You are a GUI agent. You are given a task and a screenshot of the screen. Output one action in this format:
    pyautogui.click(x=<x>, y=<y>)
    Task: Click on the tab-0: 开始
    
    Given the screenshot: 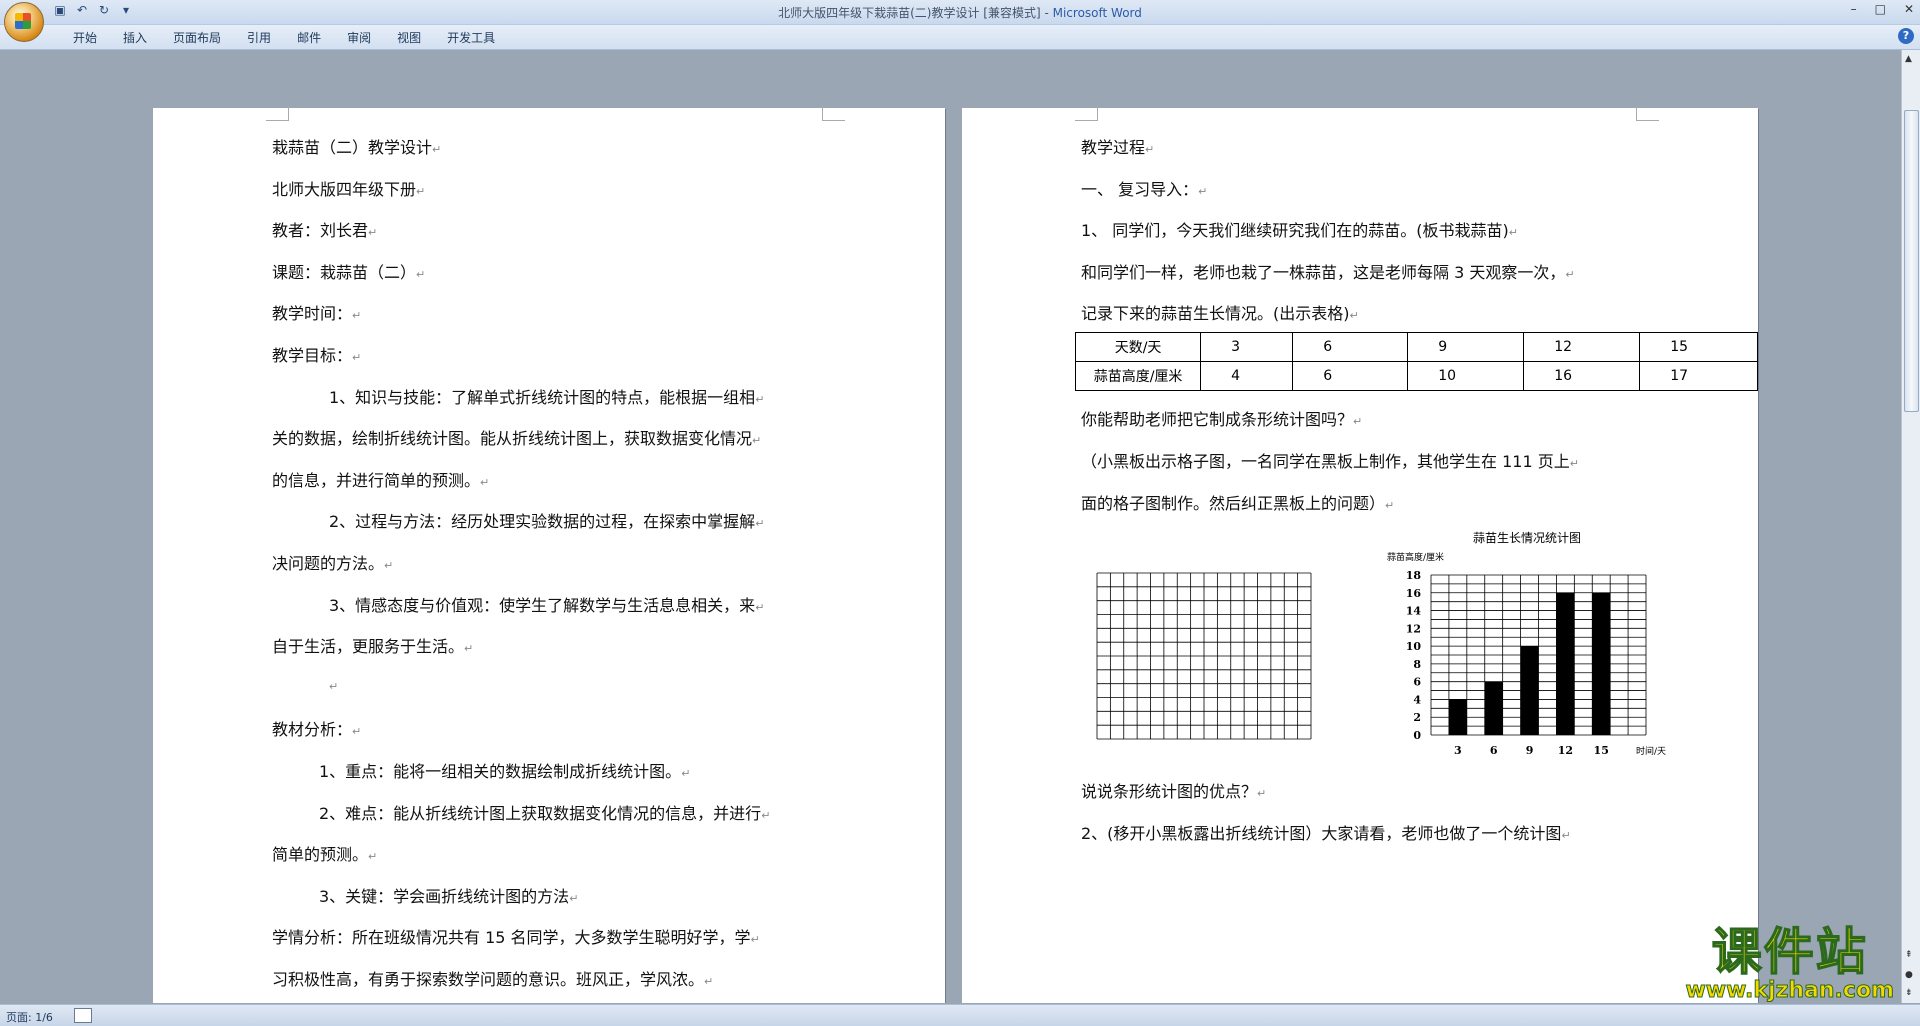 What is the action you would take?
    pyautogui.click(x=85, y=37)
    